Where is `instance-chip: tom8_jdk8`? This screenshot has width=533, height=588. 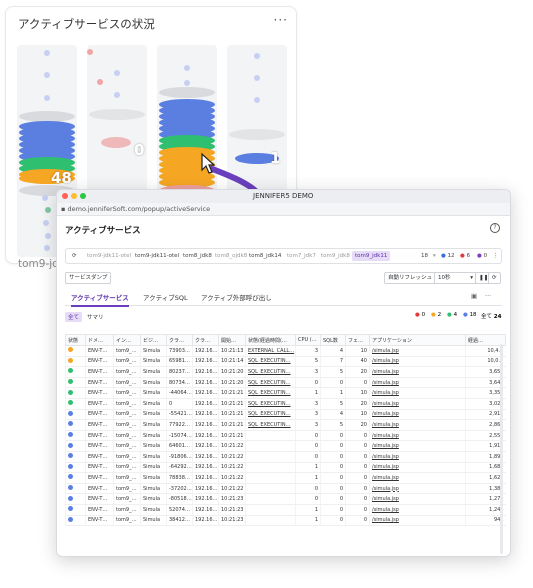
instance-chip: tom8_jdk8 is located at coordinates (197, 256).